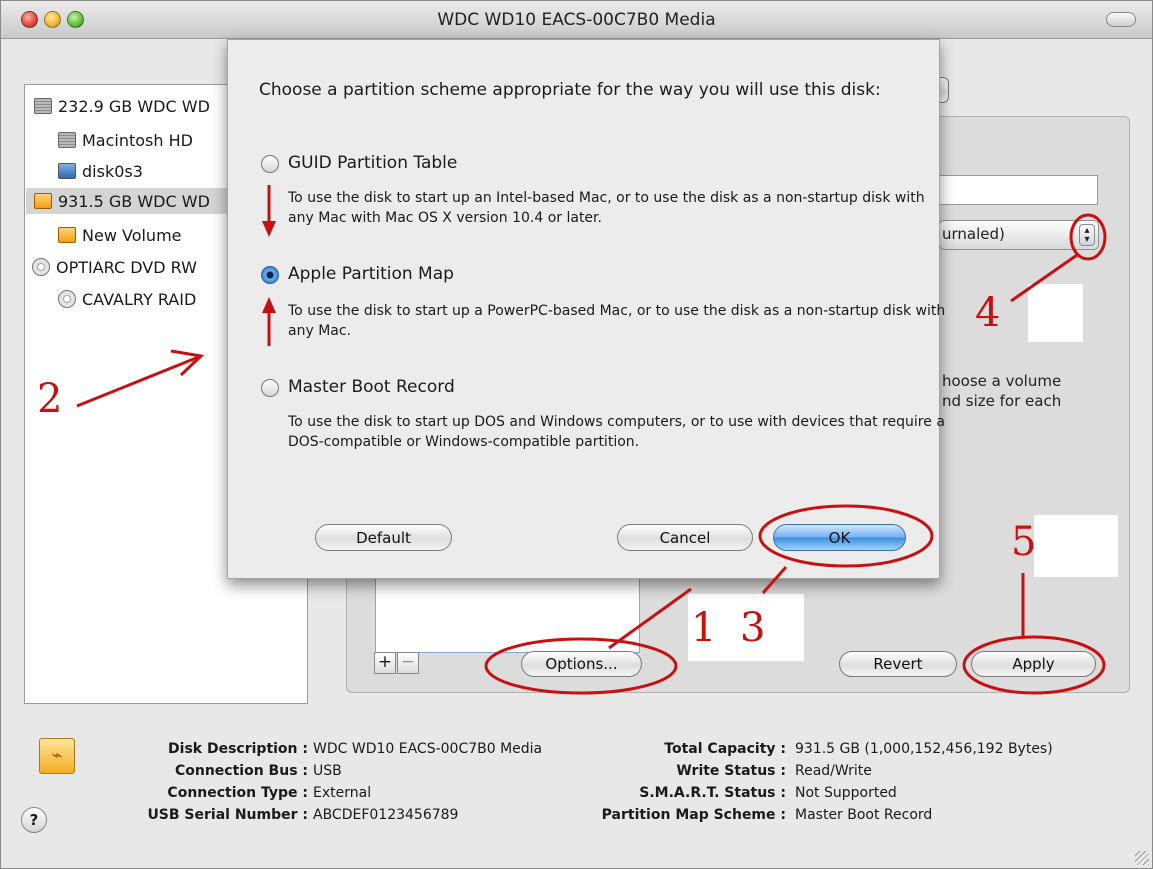 This screenshot has width=1153, height=869. Describe the element at coordinates (1121, 19) in the screenshot. I see `toolbar-toggle-button` at that location.